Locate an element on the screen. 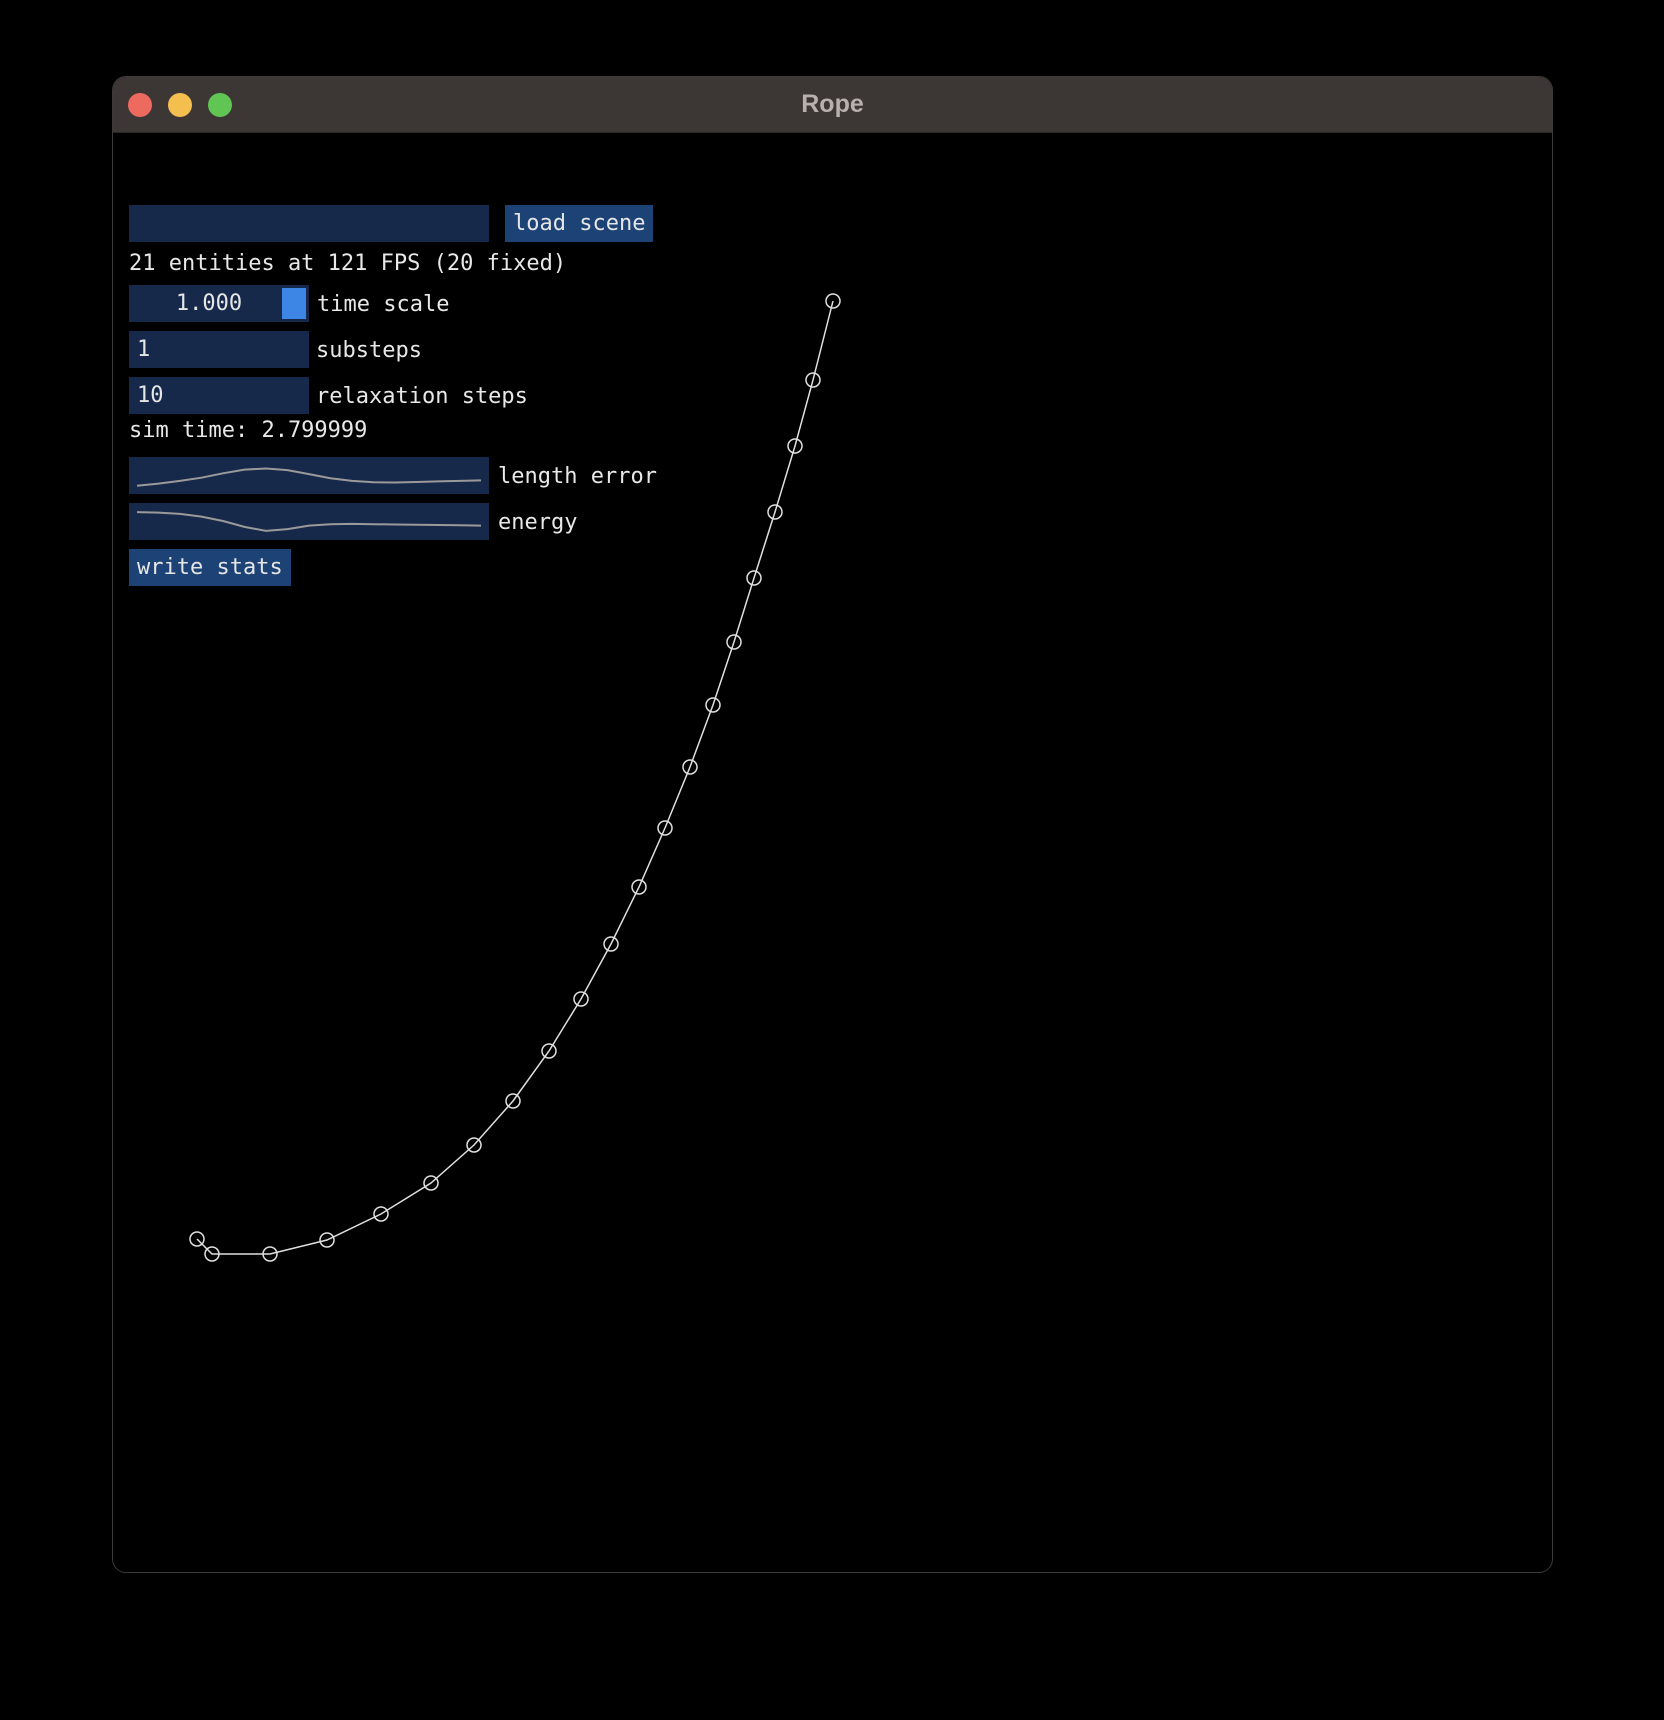 The image size is (1664, 1720). length-error-plot is located at coordinates (309, 475).